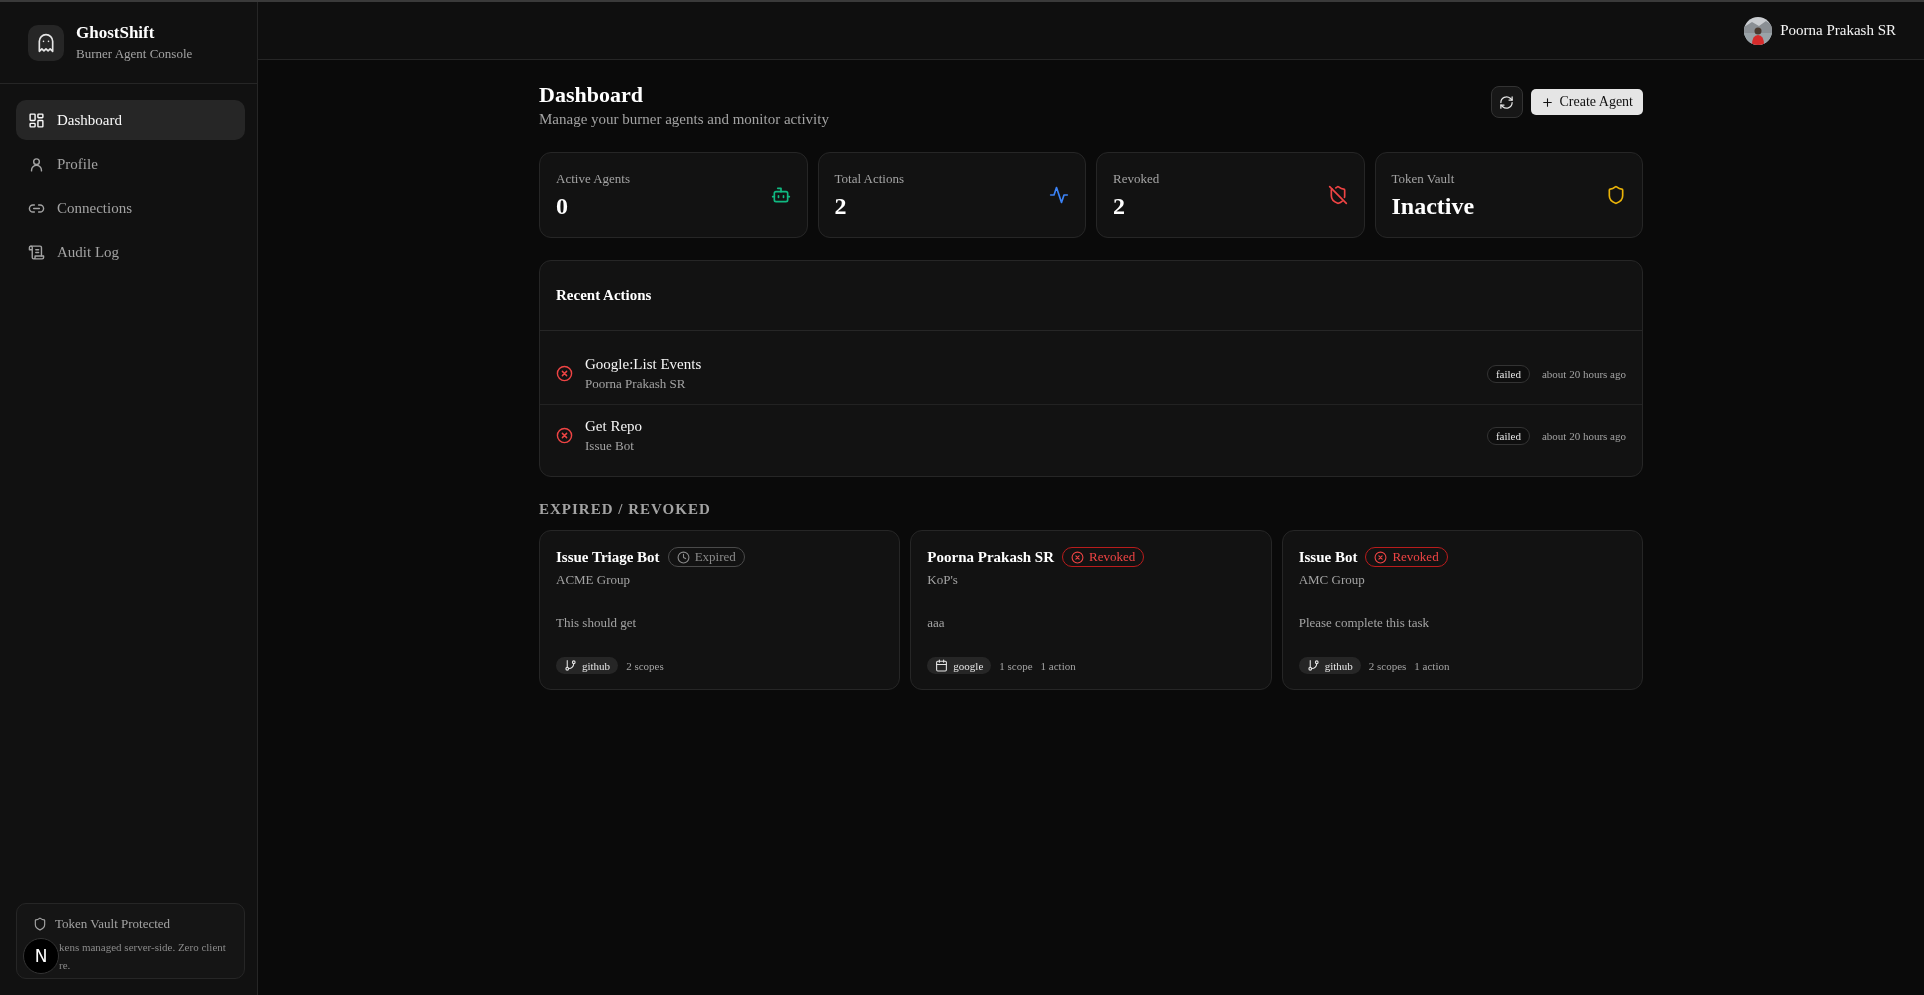 This screenshot has height=995, width=1924. What do you see at coordinates (36, 164) in the screenshot?
I see `user-icon` at bounding box center [36, 164].